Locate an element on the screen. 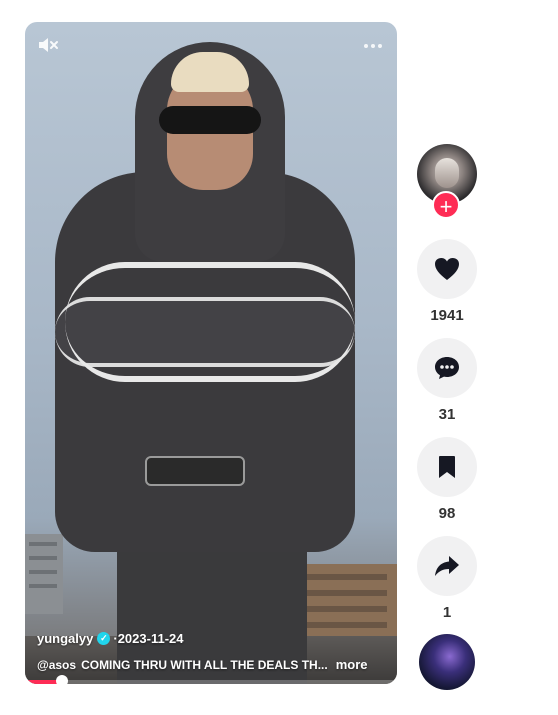 Image resolution: width=558 pixels, height=715 pixels. verified-check-icon: ✓ is located at coordinates (104, 638).